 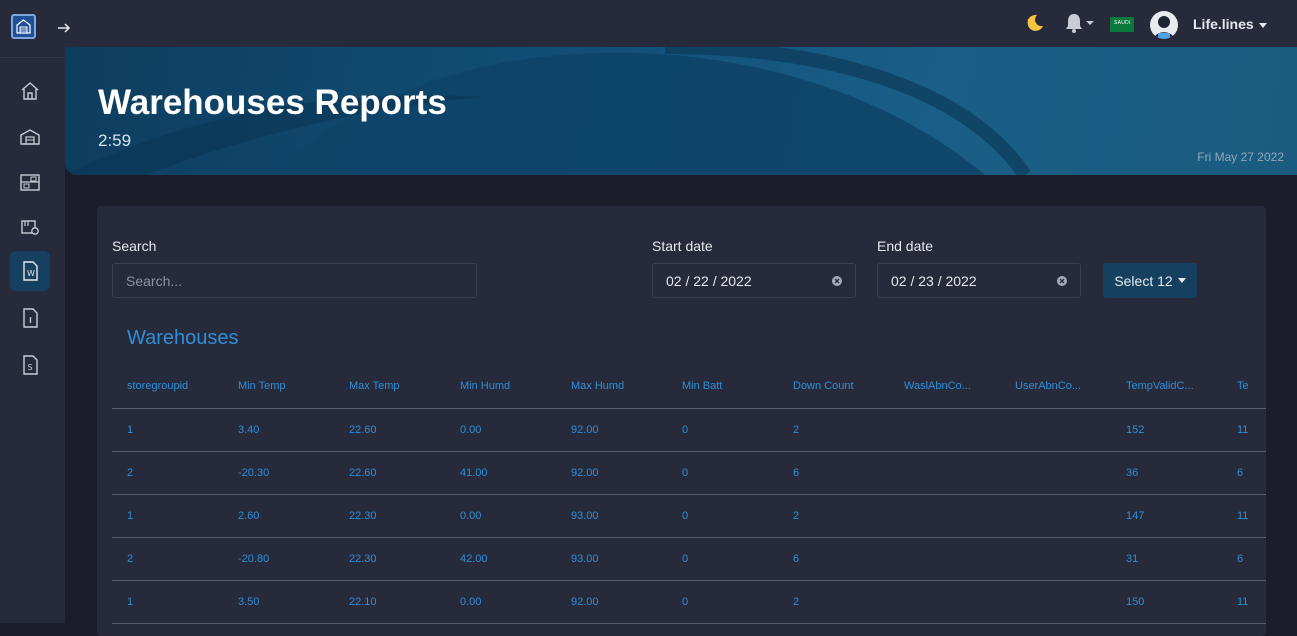 I want to click on table-cell: 41.00, so click(x=500, y=473).